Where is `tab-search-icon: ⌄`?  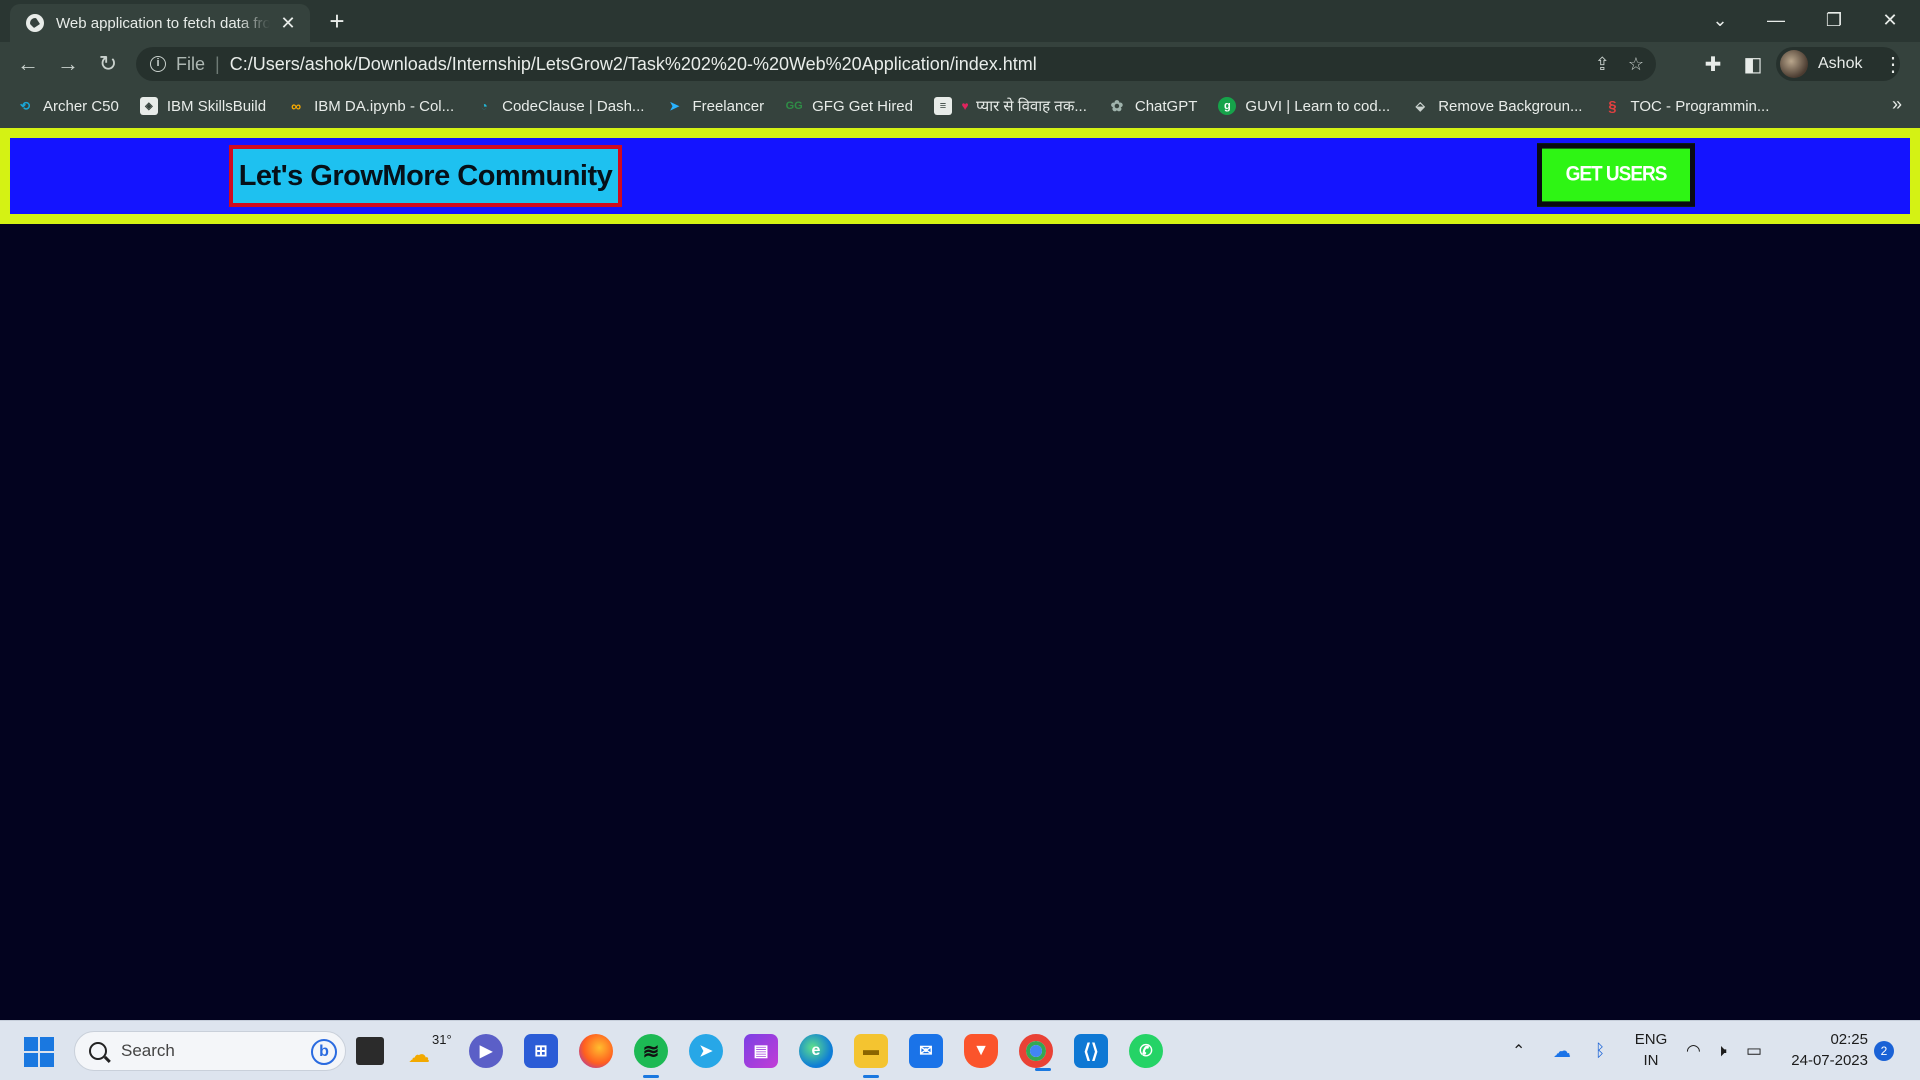
tab-search-icon: ⌄ is located at coordinates (1720, 20).